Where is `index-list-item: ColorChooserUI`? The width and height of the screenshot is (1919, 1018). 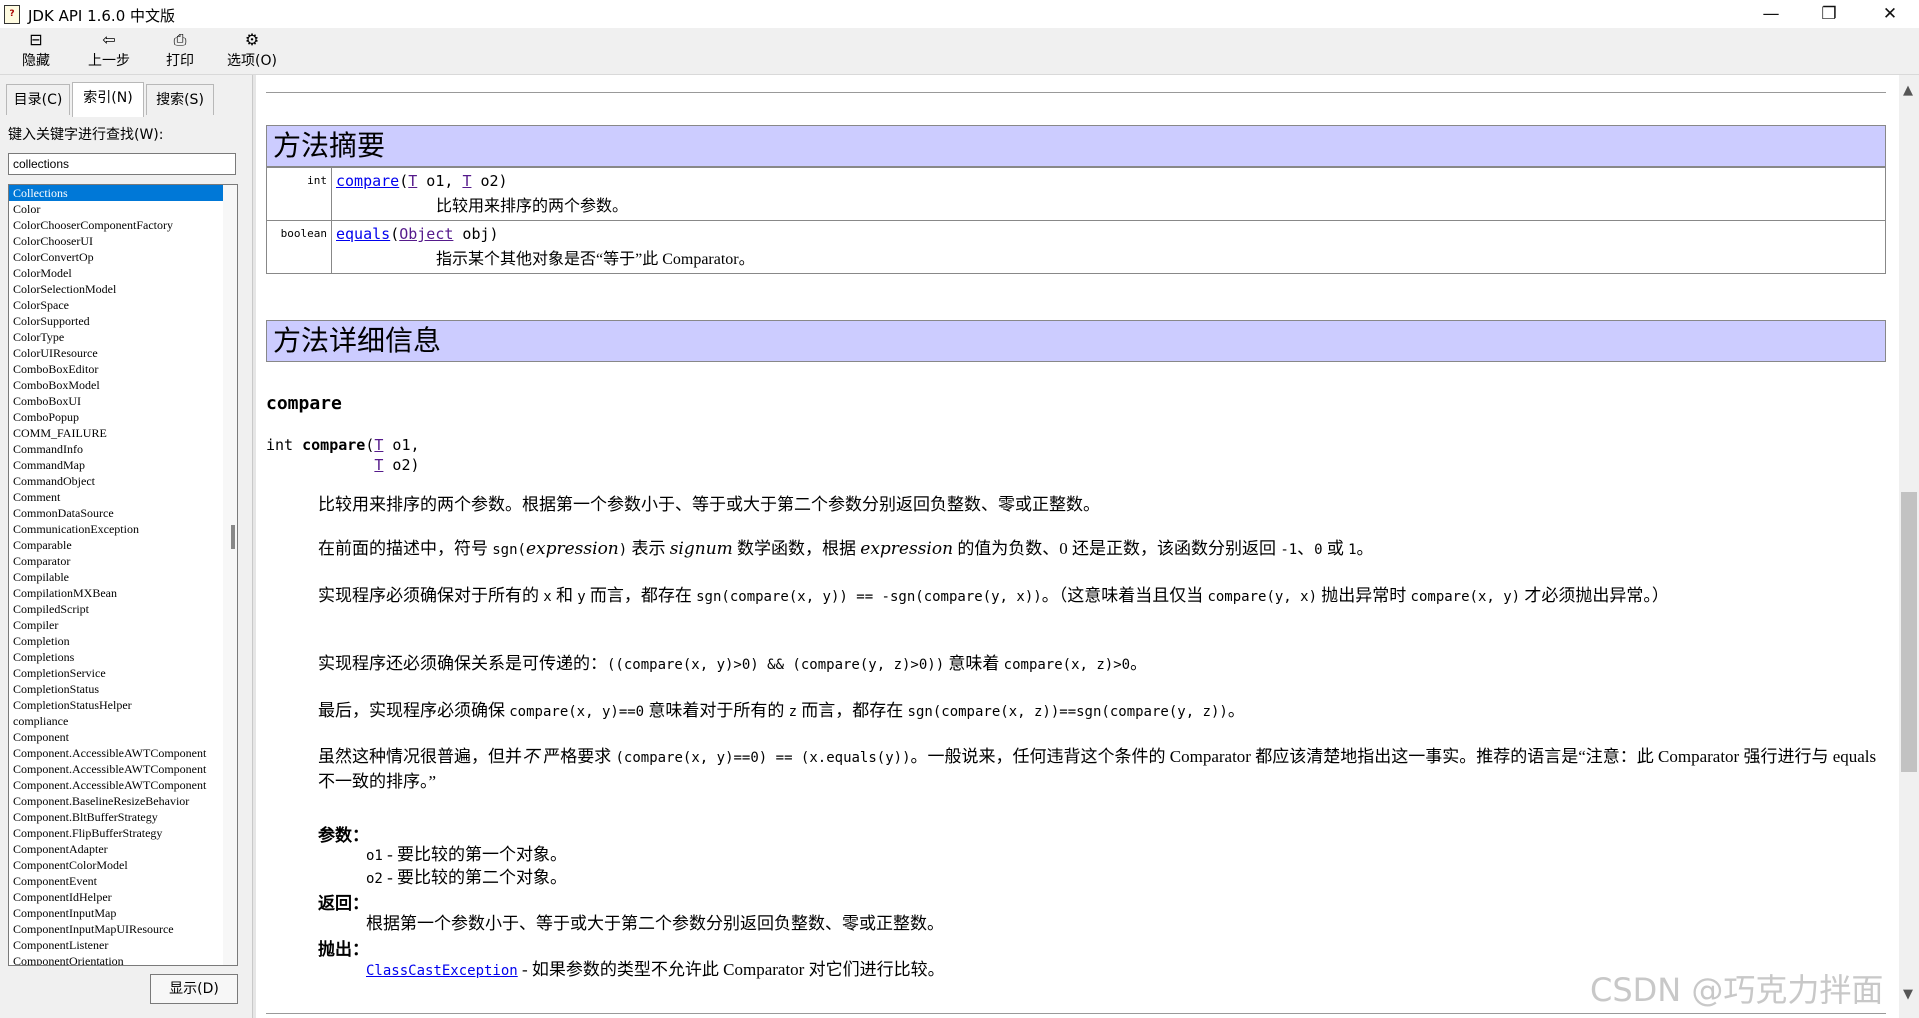 index-list-item: ColorChooserUI is located at coordinates (116, 241).